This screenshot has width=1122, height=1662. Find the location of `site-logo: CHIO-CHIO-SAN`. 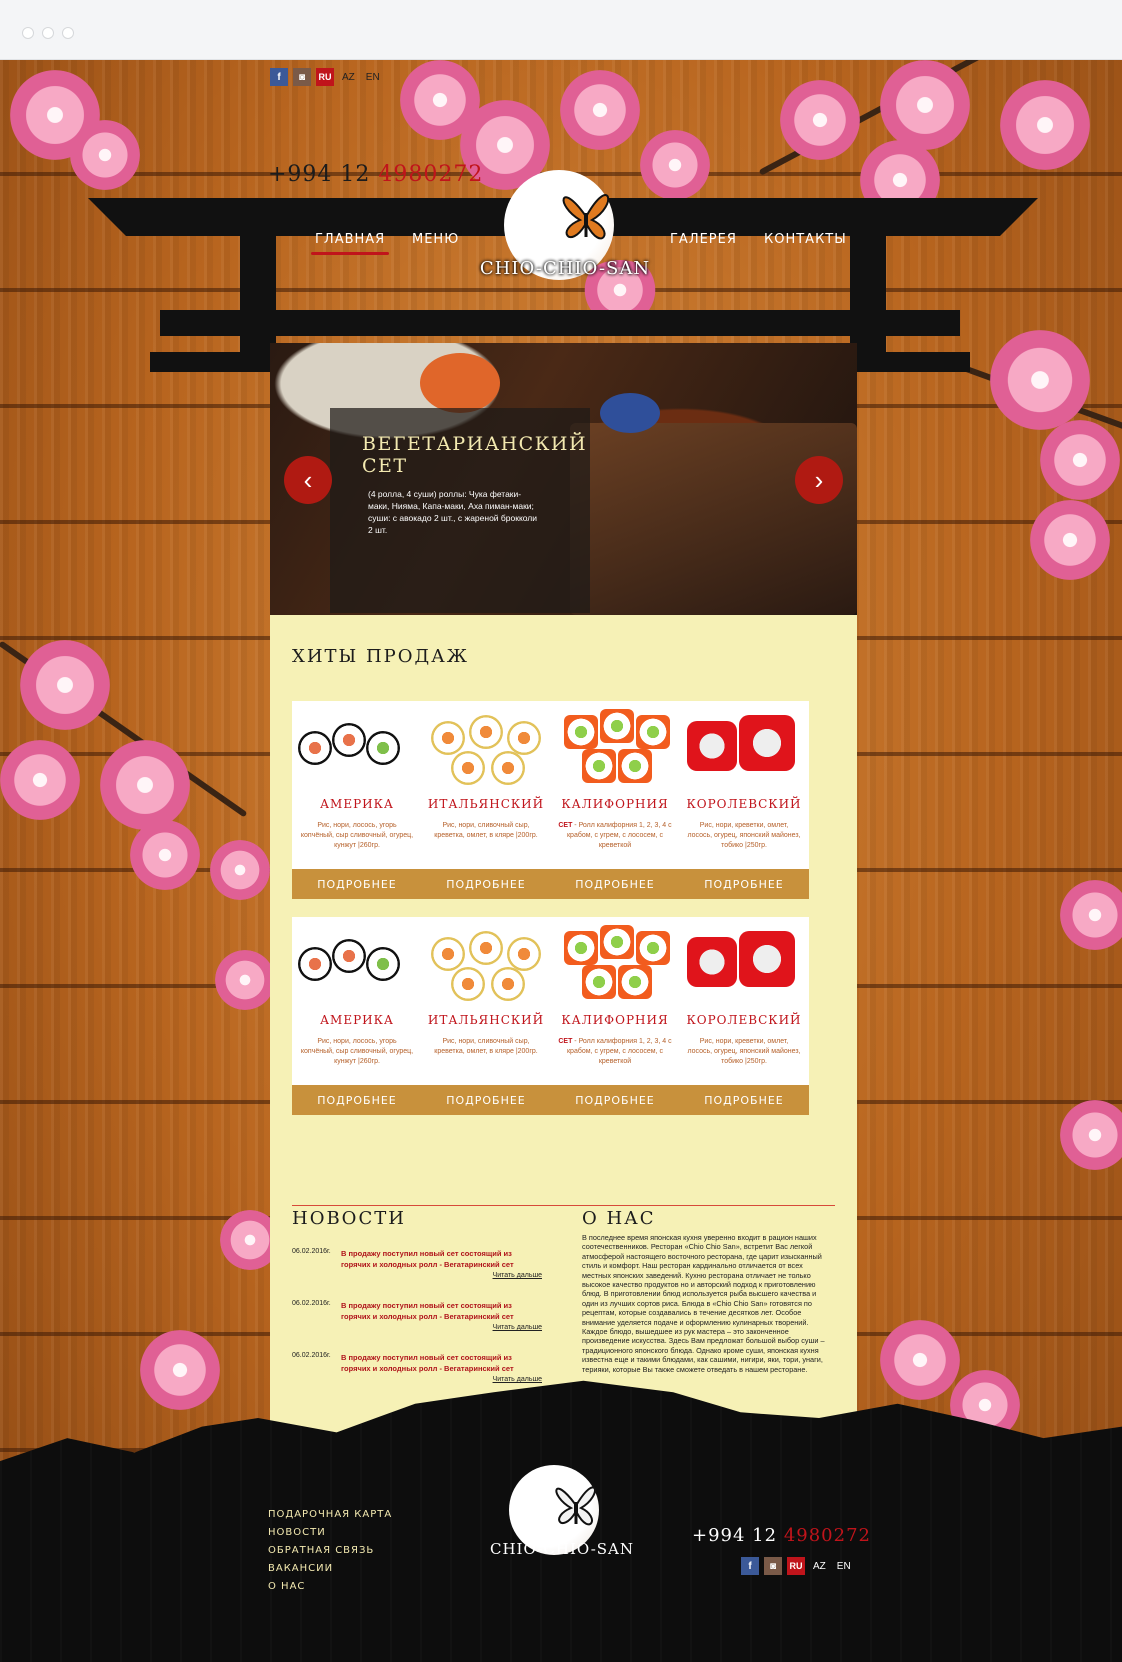

site-logo: CHIO-CHIO-SAN is located at coordinates (564, 235).